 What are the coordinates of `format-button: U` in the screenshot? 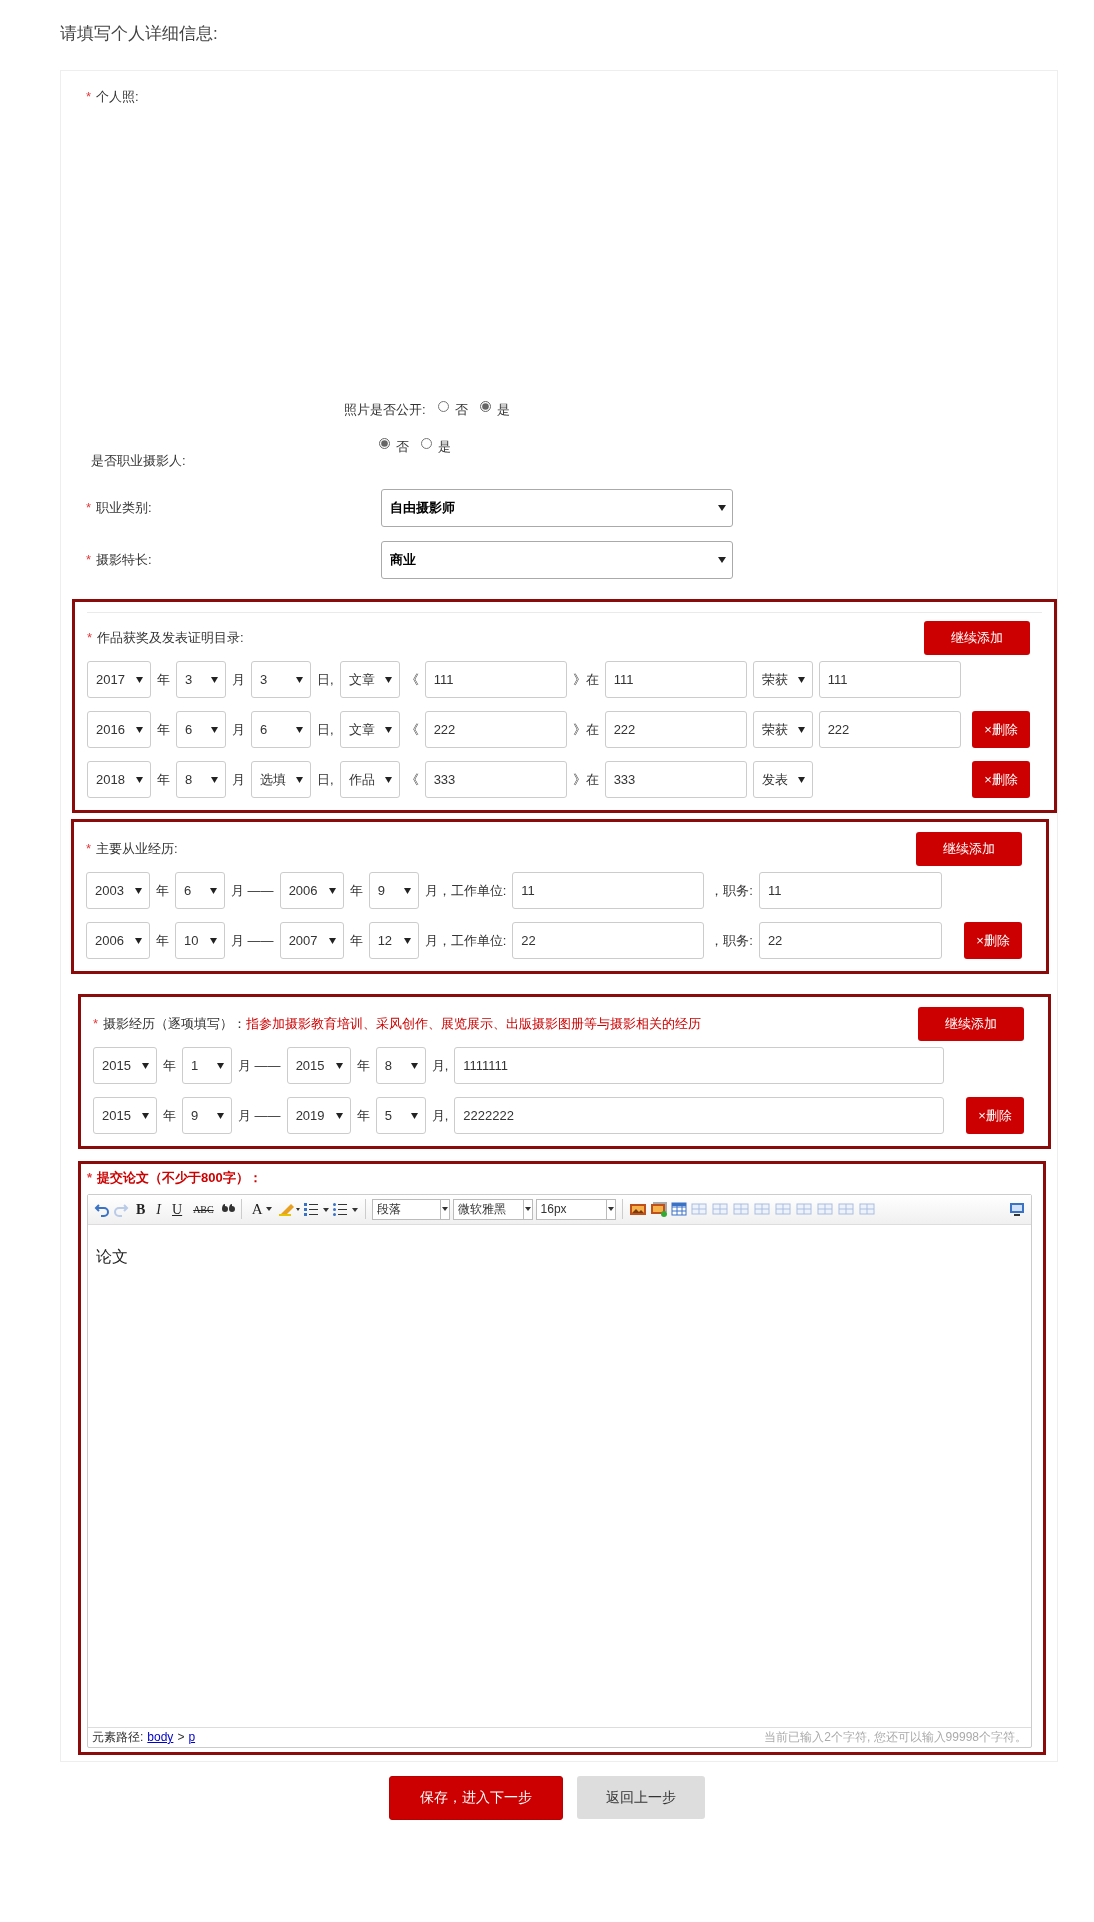 It's located at (177, 1209).